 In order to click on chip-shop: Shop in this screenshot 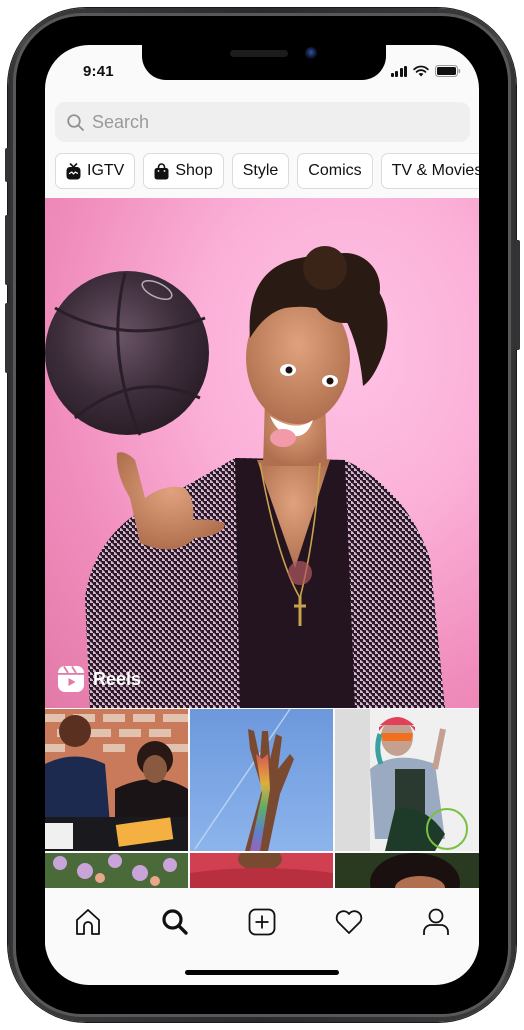, I will do `click(183, 171)`.